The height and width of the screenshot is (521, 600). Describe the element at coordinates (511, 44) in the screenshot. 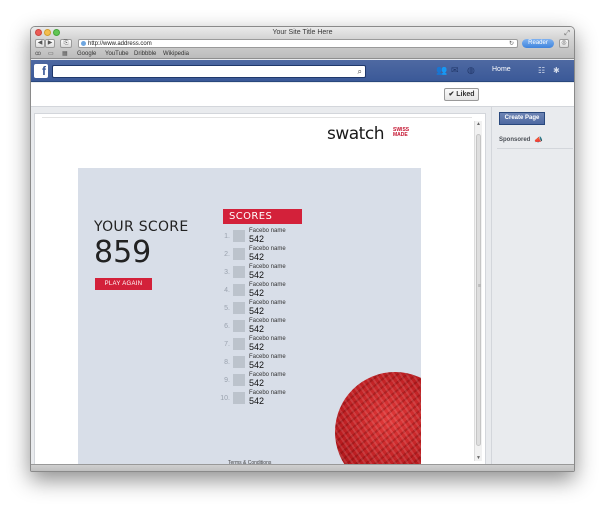

I see `reload-icon: ↻` at that location.